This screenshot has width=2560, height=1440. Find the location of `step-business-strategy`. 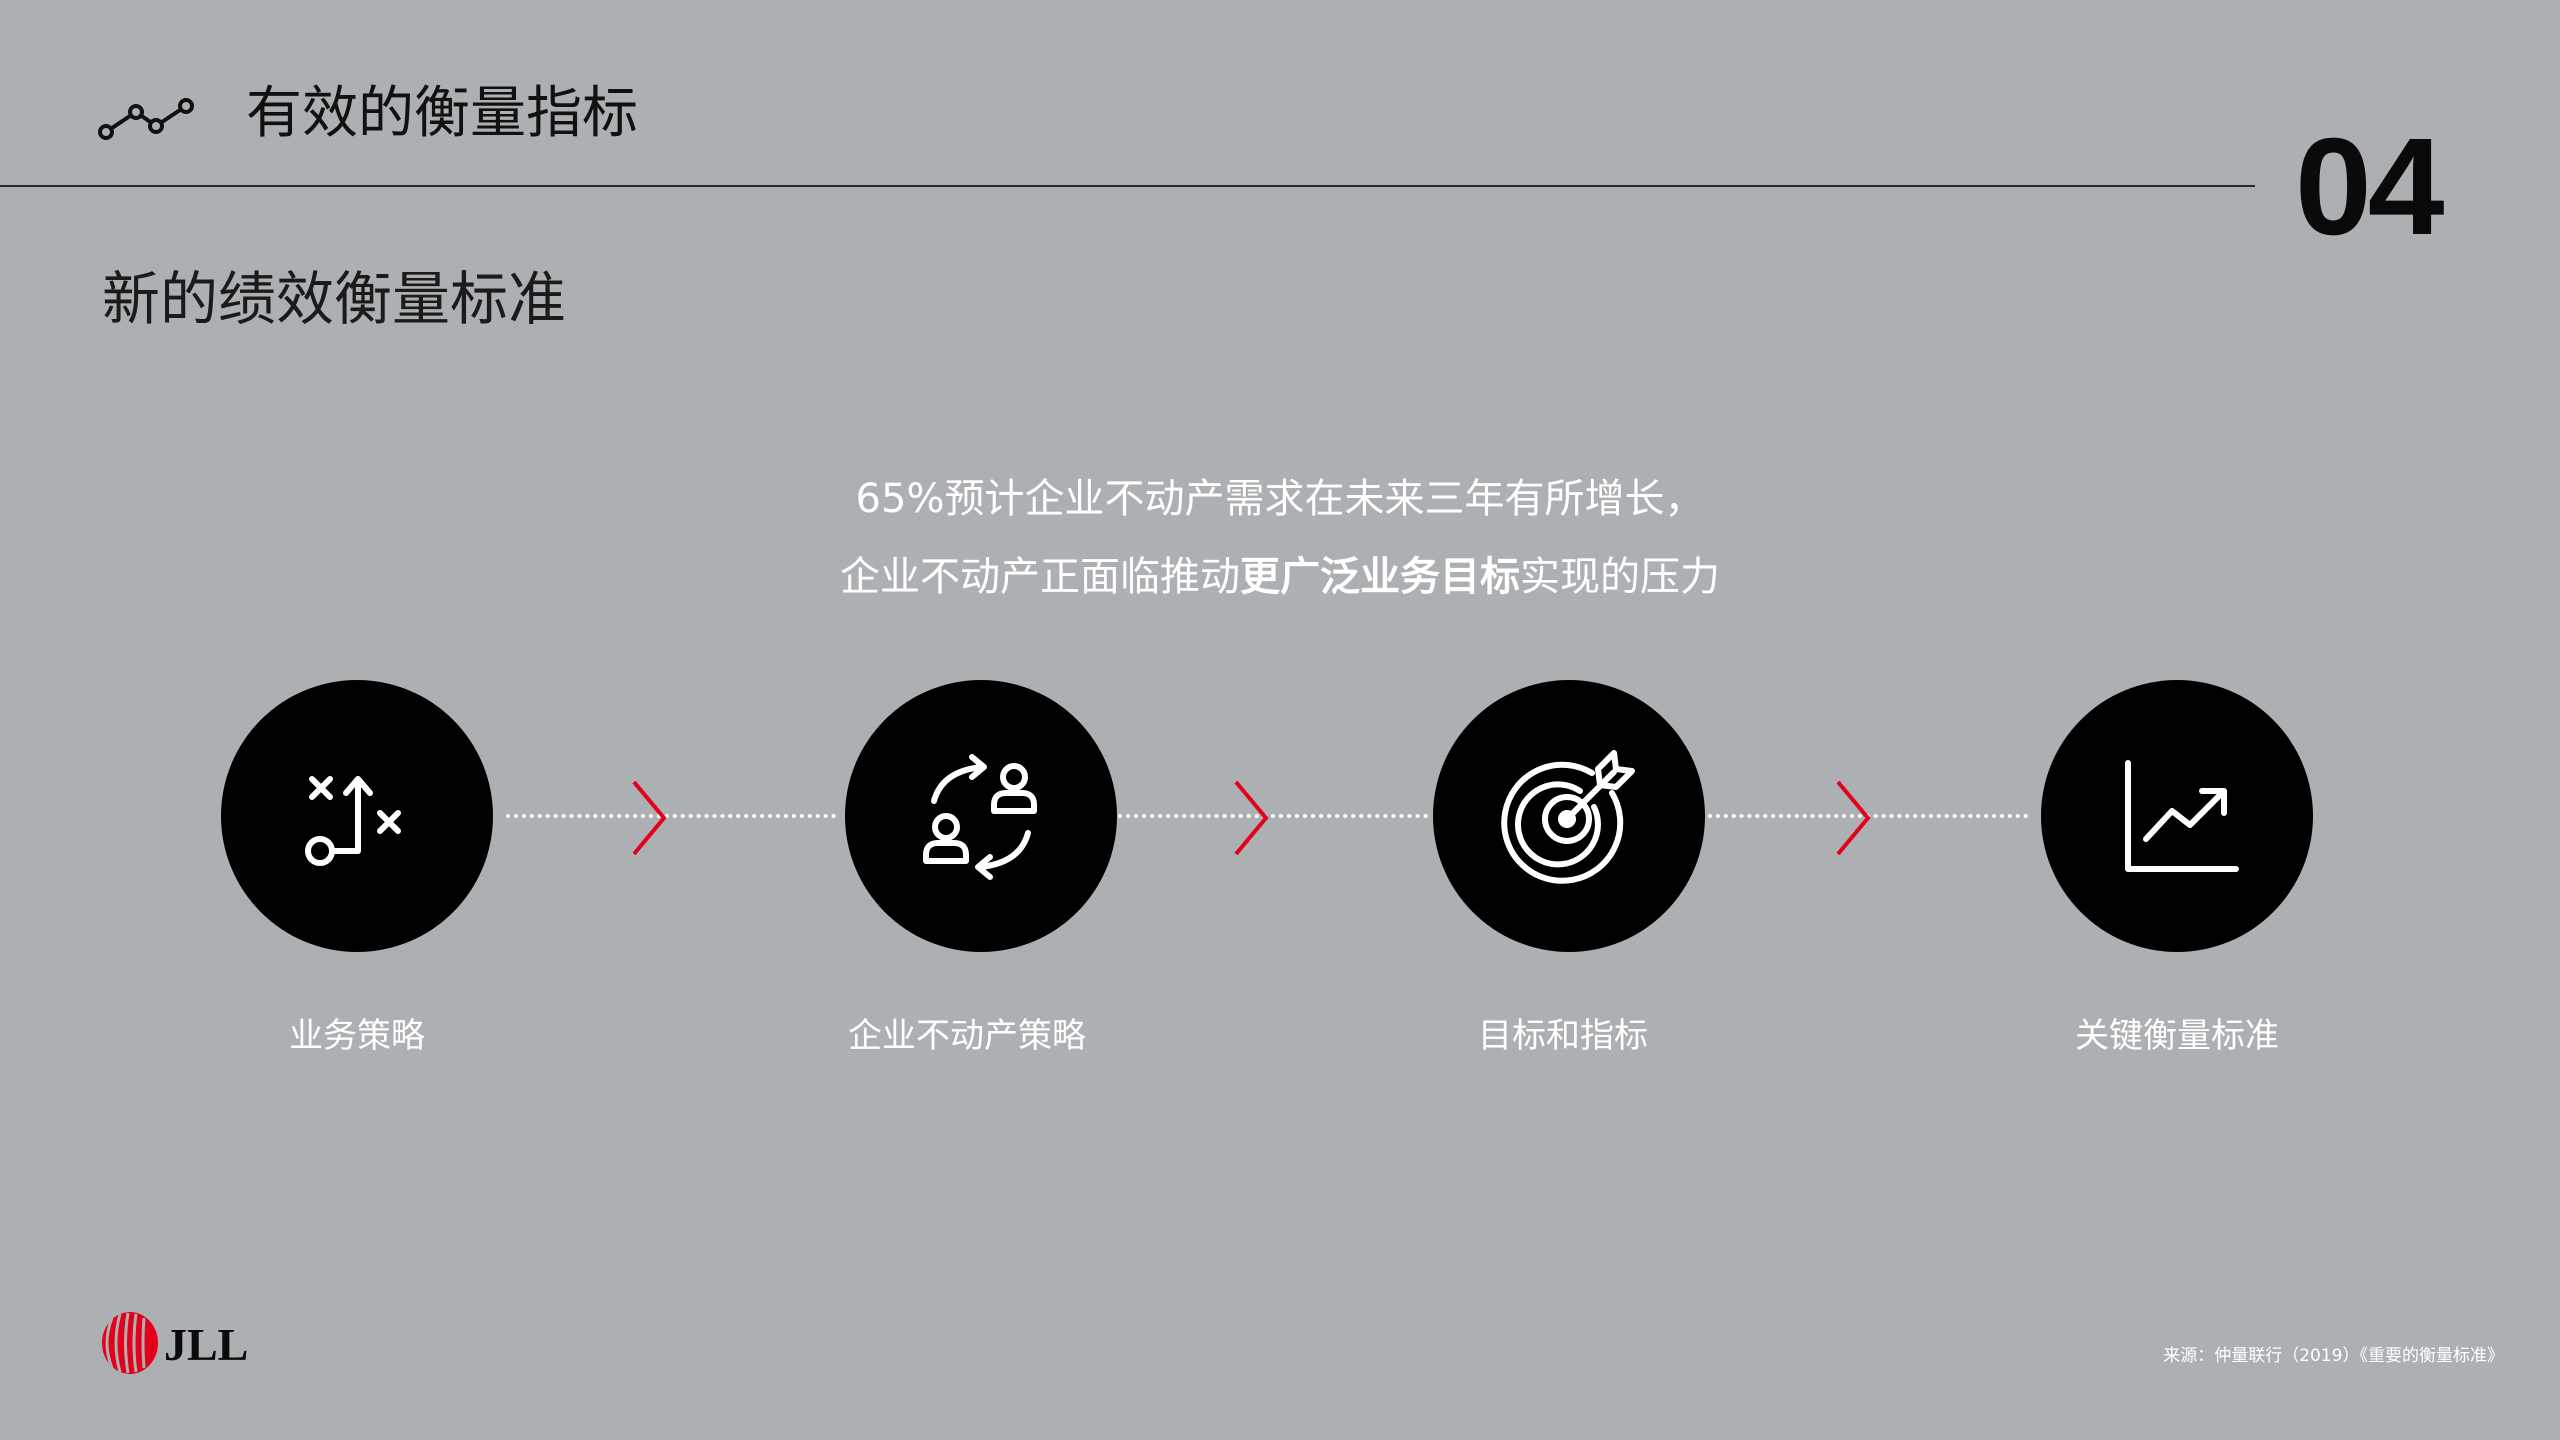

step-business-strategy is located at coordinates (357, 816).